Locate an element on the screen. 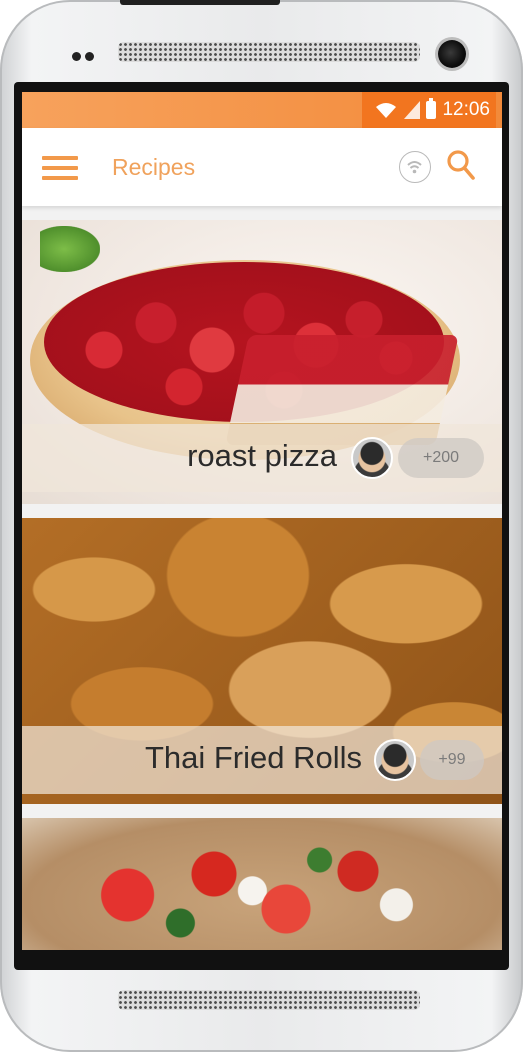 The height and width of the screenshot is (1052, 523). signal-icon is located at coordinates (412, 110).